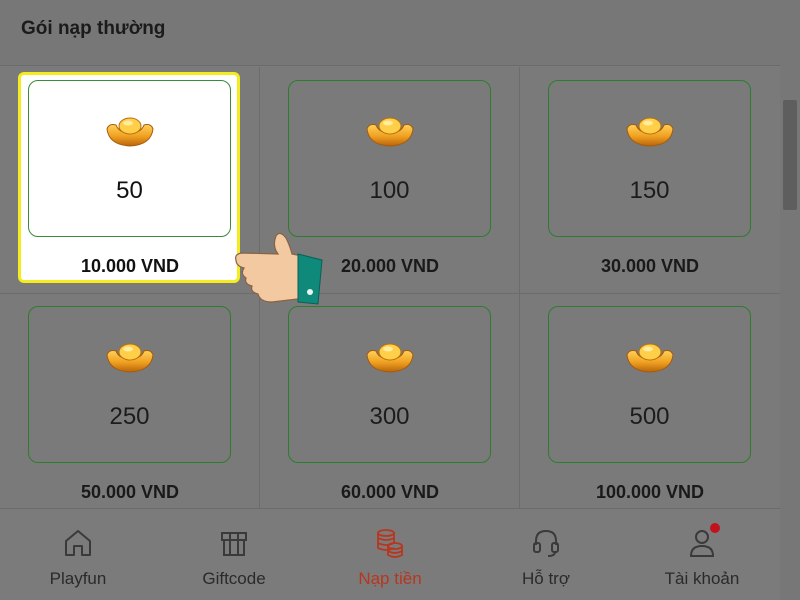  Describe the element at coordinates (390, 33) in the screenshot. I see `section-header: Gói nạp thường` at that location.